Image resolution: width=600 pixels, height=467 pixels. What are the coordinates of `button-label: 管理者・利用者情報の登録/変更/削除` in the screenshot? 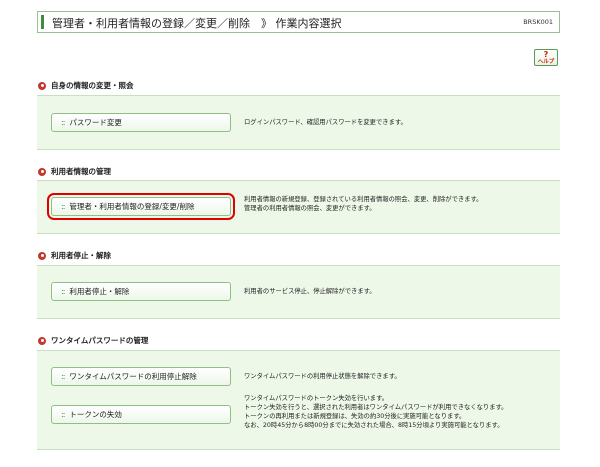 It's located at (132, 206).